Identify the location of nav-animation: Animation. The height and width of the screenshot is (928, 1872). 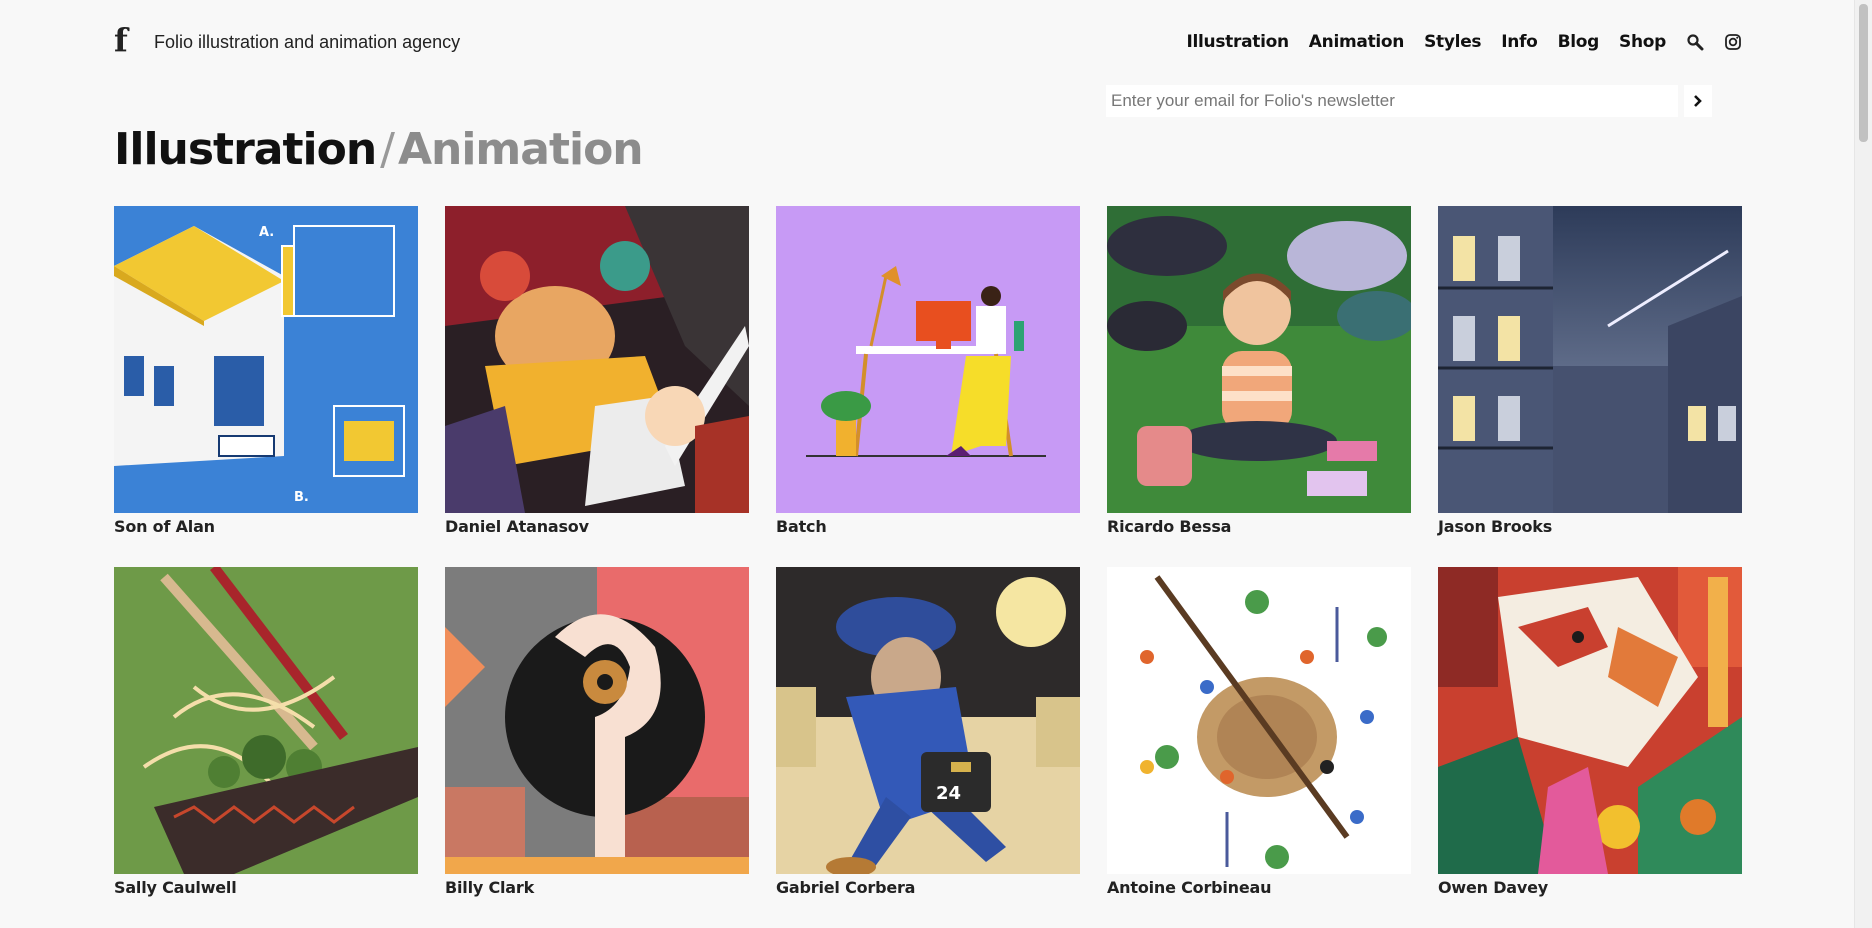
(1357, 42).